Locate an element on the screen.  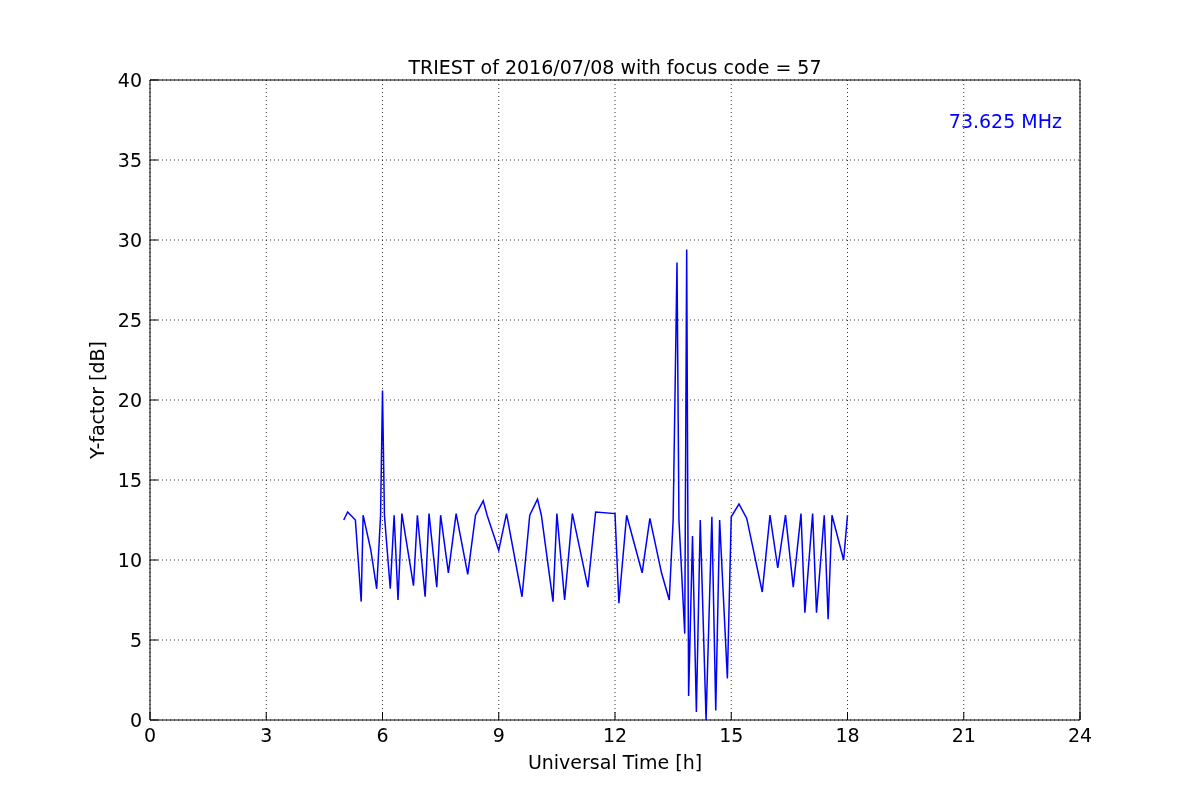
x-tick-label: 0 is located at coordinates (150, 735).